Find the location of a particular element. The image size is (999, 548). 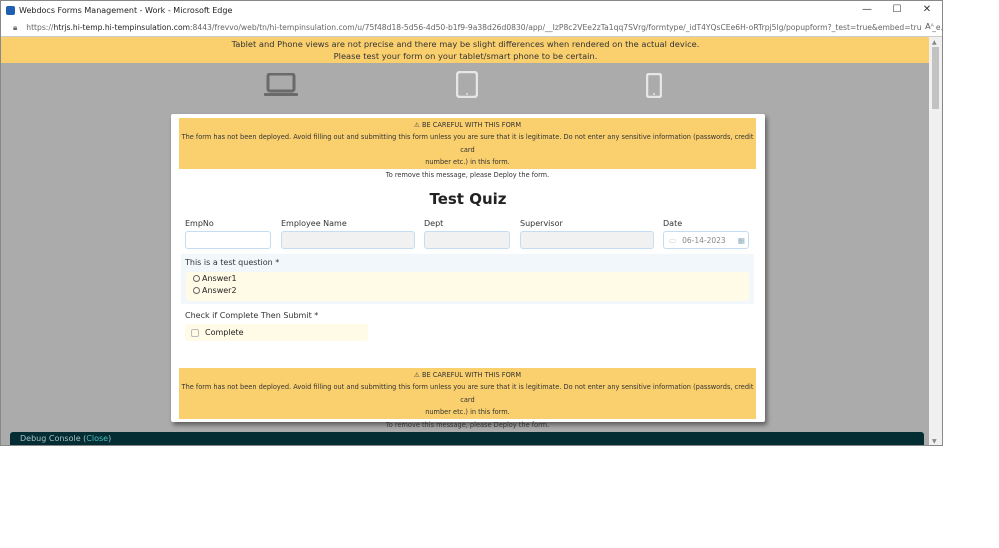

tablet-view-icon is located at coordinates (467, 84).